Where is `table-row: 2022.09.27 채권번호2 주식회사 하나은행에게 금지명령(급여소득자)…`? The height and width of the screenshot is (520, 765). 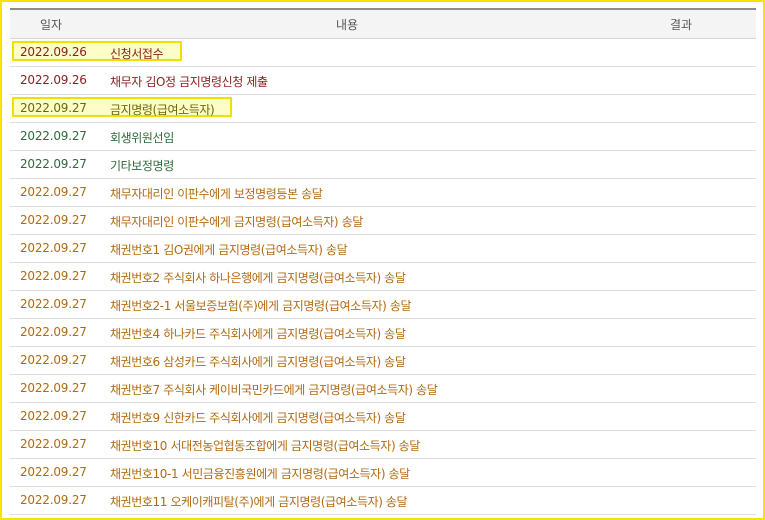
table-row: 2022.09.27 채권번호2 주식회사 하나은행에게 금지명령(급여소득자)… is located at coordinates (383, 277).